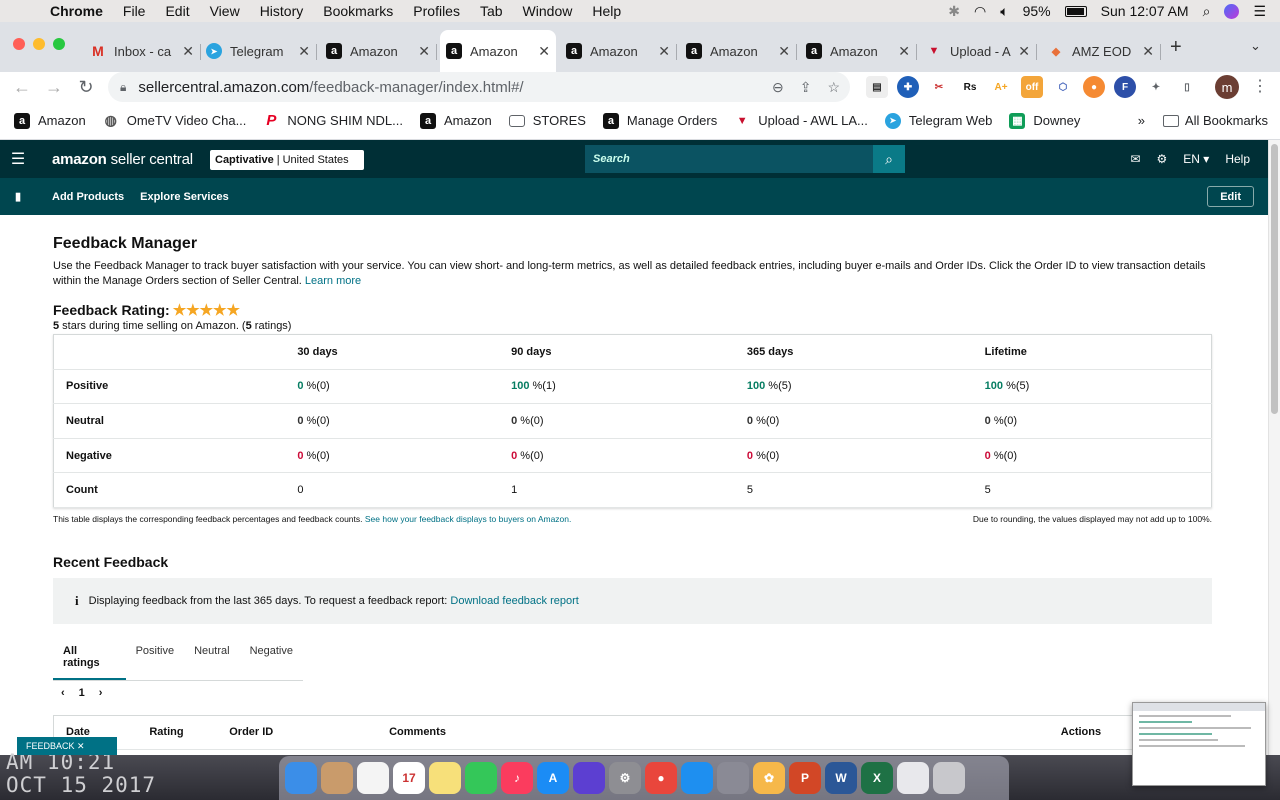 The width and height of the screenshot is (1280, 800). What do you see at coordinates (1135, 159) in the screenshot?
I see `mail-icon: ✉` at bounding box center [1135, 159].